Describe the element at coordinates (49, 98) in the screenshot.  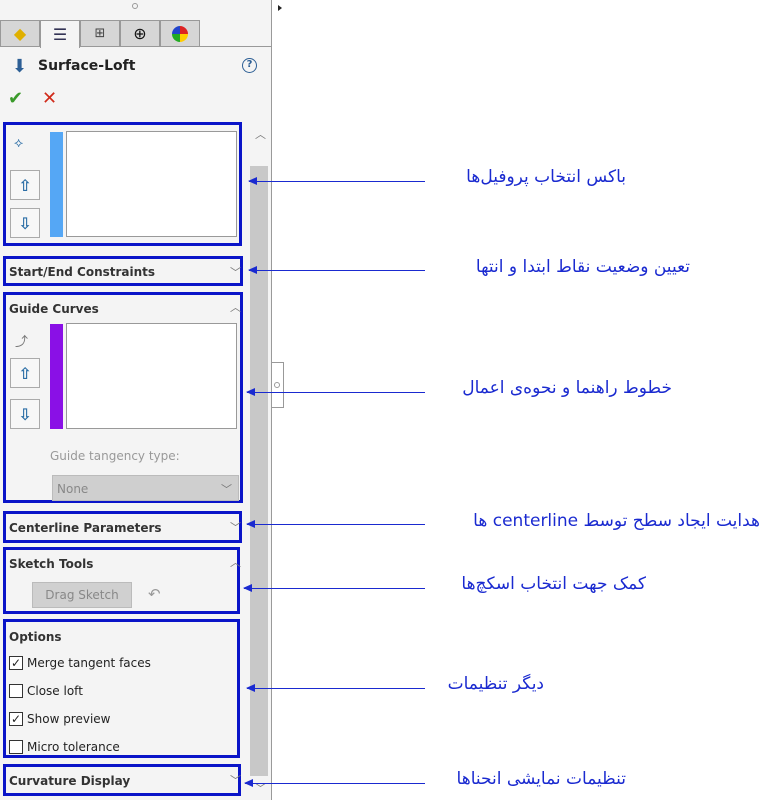
I see `cancel-x-icon: ✕` at that location.